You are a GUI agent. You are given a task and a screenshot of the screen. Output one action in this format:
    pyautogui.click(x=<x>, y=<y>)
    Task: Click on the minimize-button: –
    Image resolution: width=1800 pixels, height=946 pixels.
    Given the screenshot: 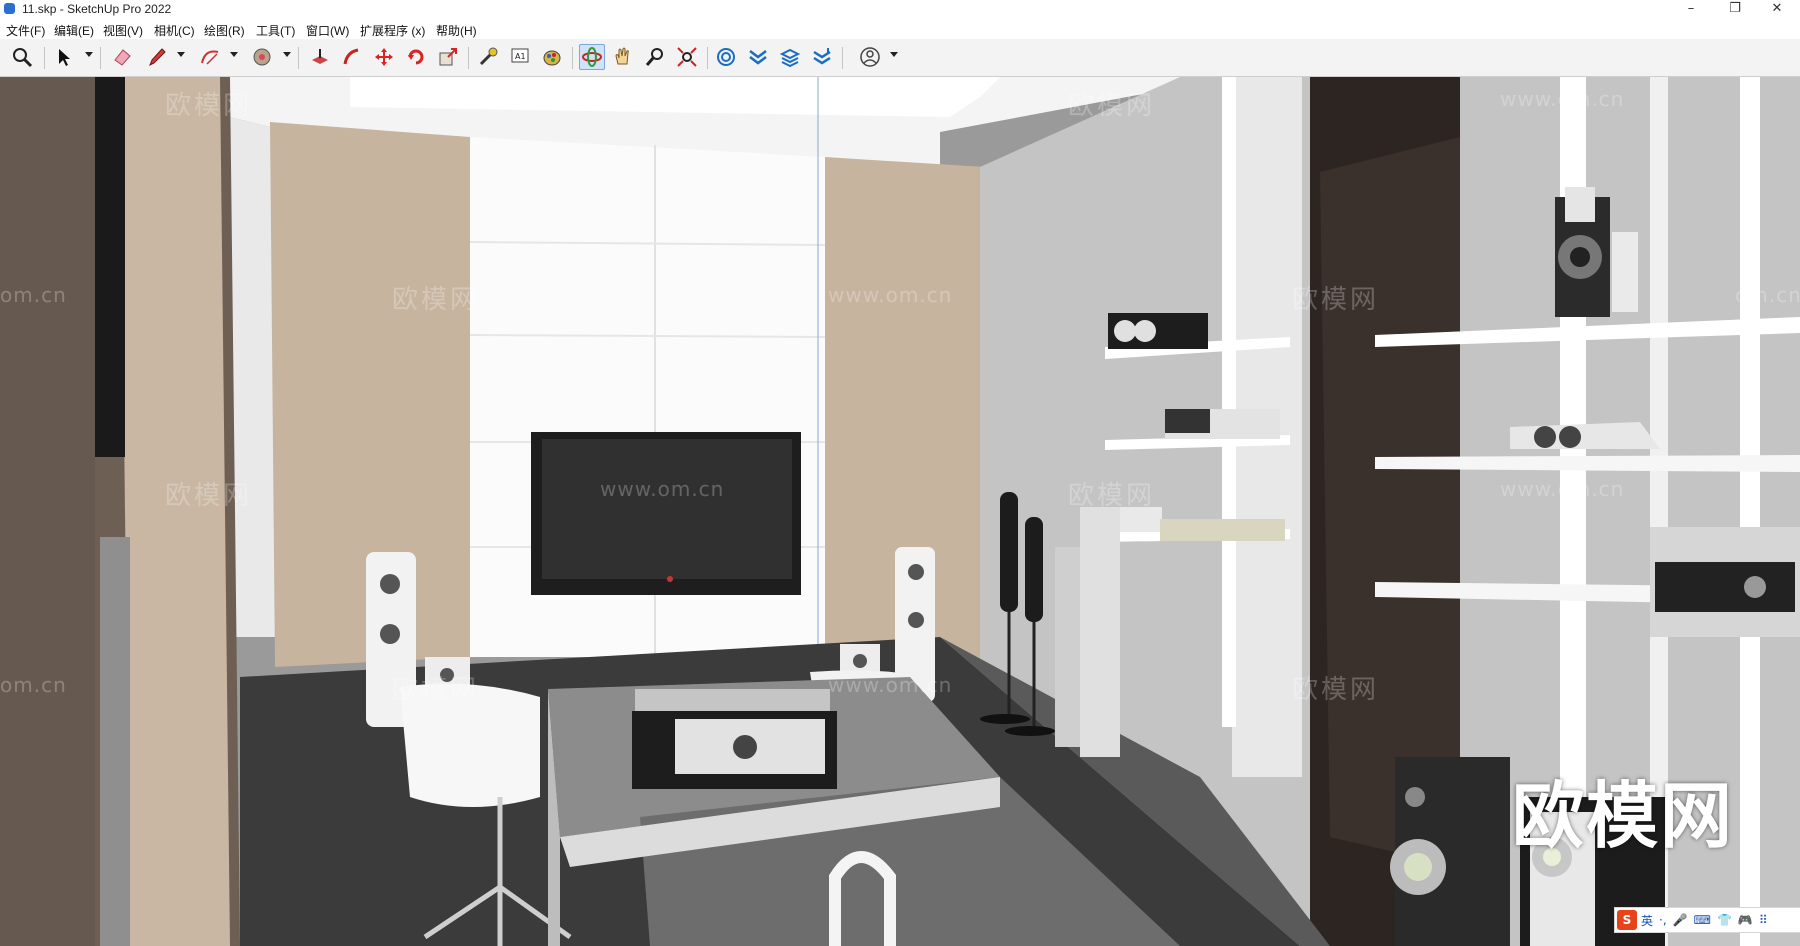 What is the action you would take?
    pyautogui.click(x=1691, y=9)
    